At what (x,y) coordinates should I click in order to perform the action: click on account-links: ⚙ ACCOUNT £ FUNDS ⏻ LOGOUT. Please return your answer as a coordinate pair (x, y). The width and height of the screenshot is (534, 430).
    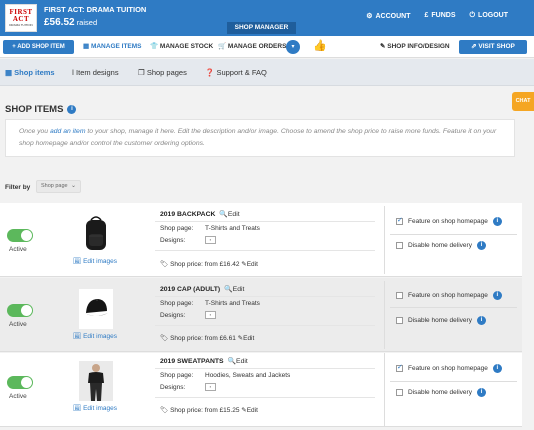
    Looking at the image, I should click on (437, 16).